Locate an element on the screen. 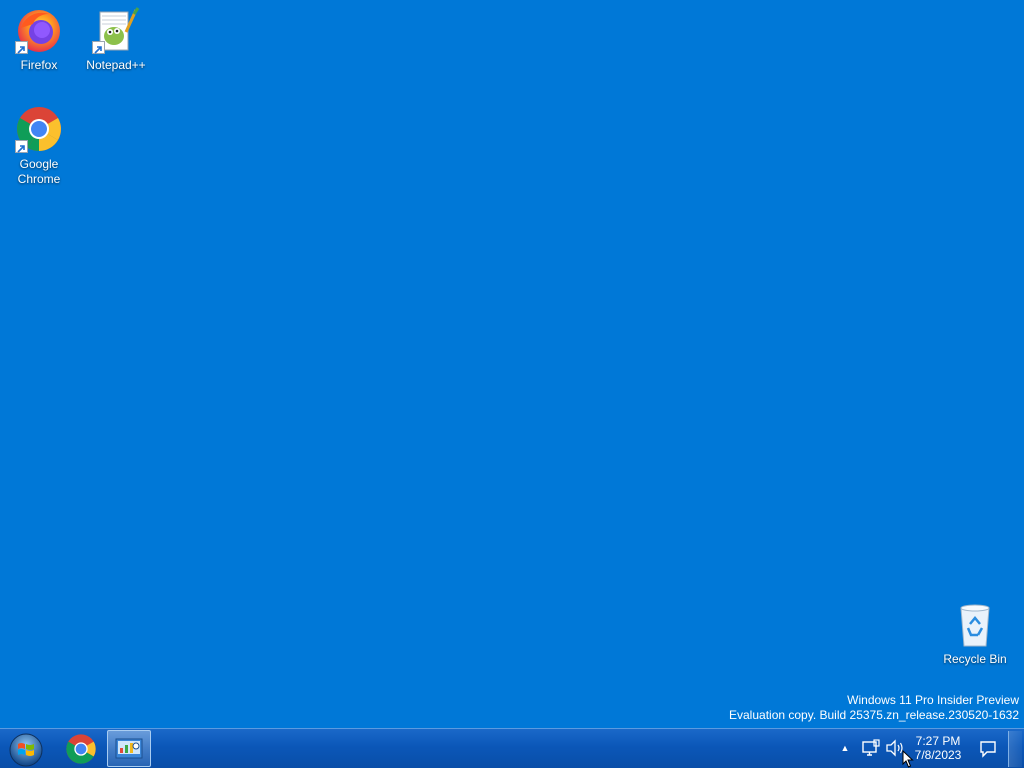  desktop-icon-notepadpp: Notepad++ is located at coordinates (116, 39).